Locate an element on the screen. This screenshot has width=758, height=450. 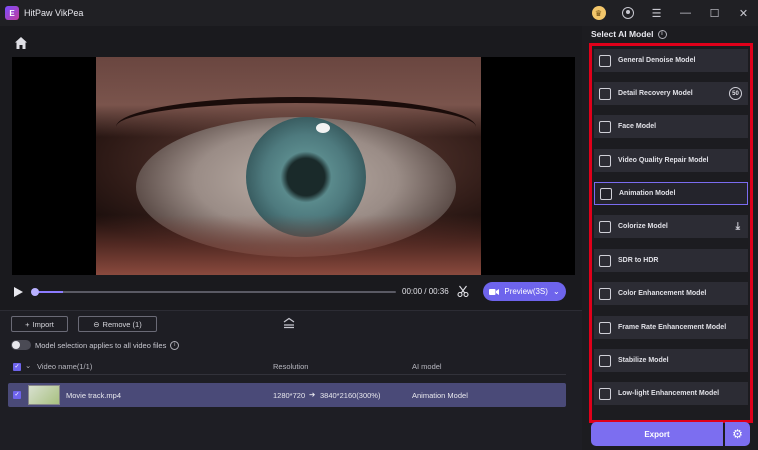
arrow-right-icon: ➔ is located at coordinates (312, 394).